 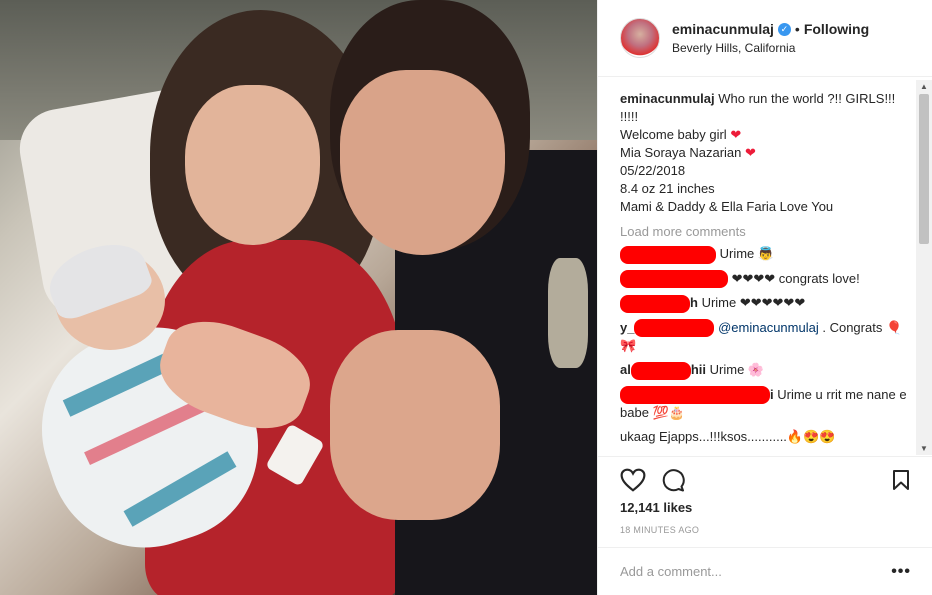 I want to click on comment-username-partial: al, so click(x=625, y=369).